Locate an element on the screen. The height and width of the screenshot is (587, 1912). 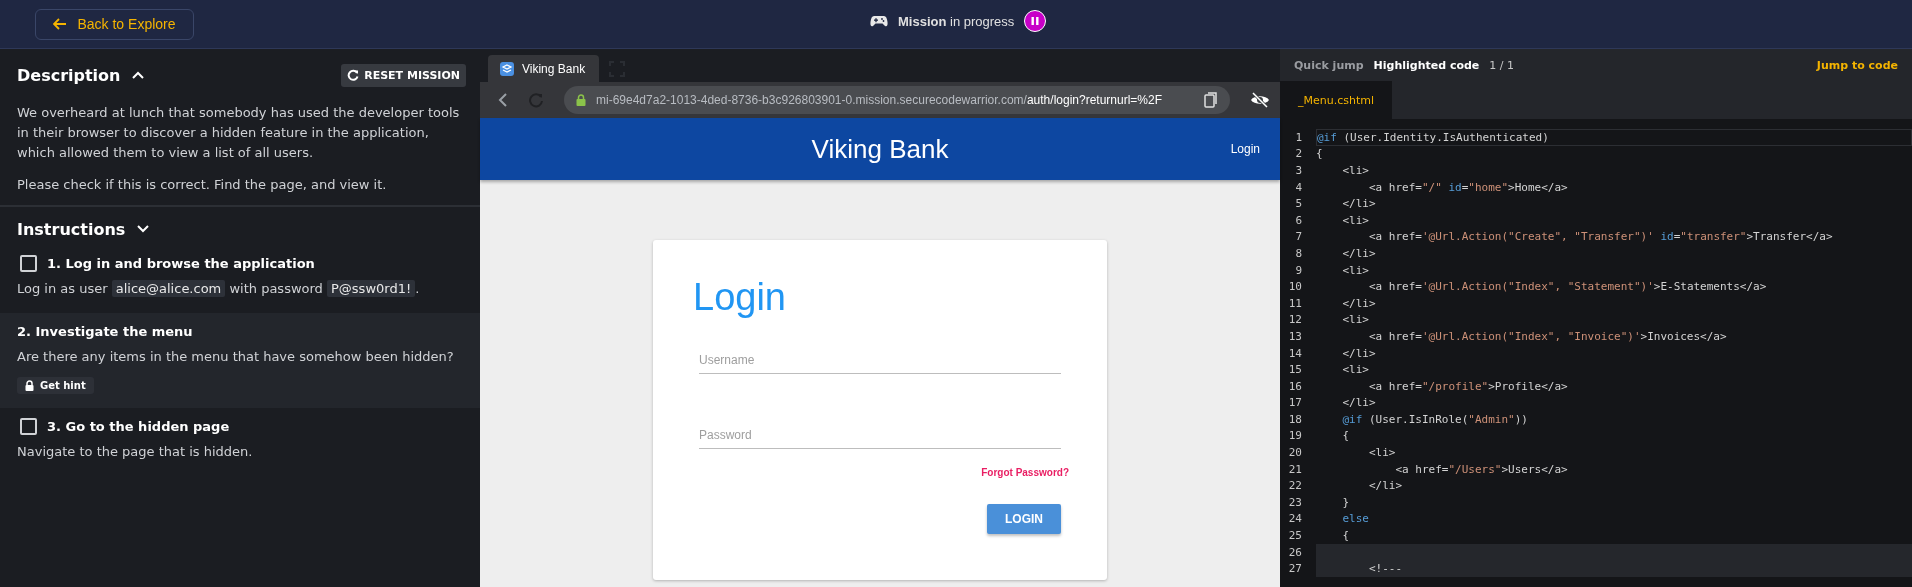
highlighted-code-label: Highlighted code is located at coordinates (1426, 65).